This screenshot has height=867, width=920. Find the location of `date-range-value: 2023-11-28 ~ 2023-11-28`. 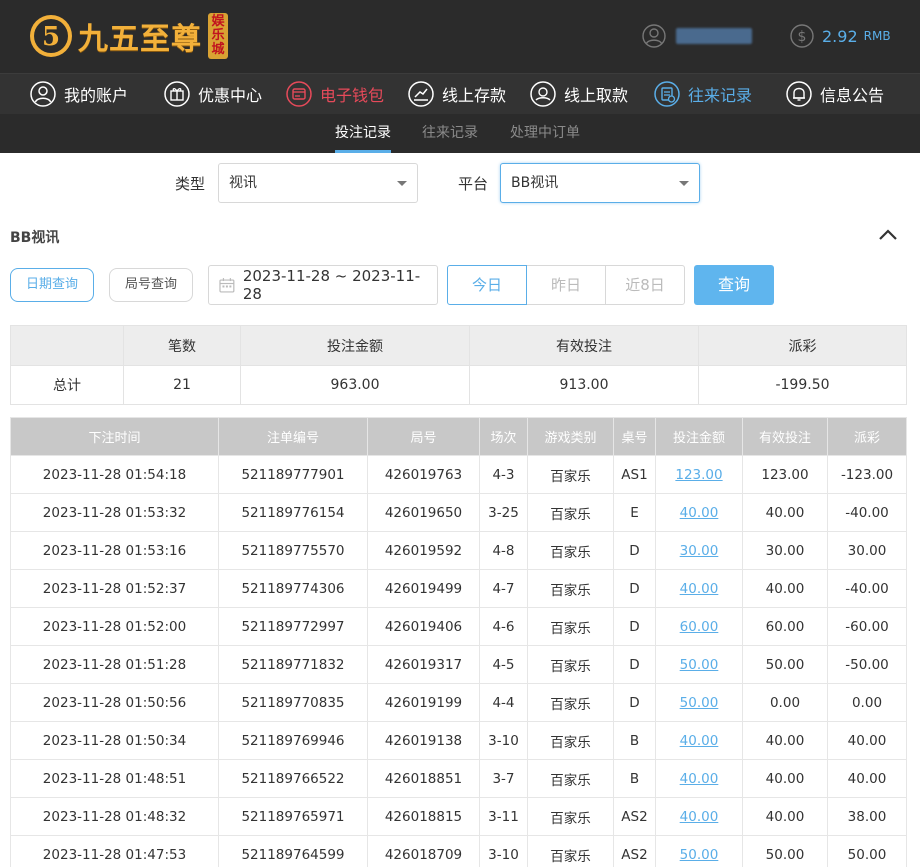

date-range-value: 2023-11-28 ~ 2023-11-28 is located at coordinates (331, 285).